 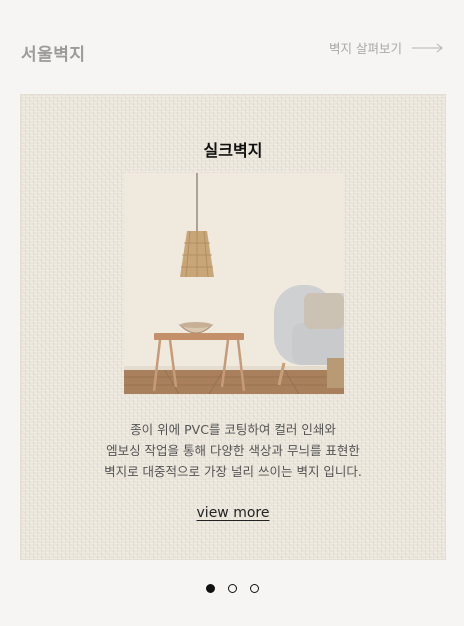 What do you see at coordinates (233, 513) in the screenshot?
I see `view-more-link: view more` at bounding box center [233, 513].